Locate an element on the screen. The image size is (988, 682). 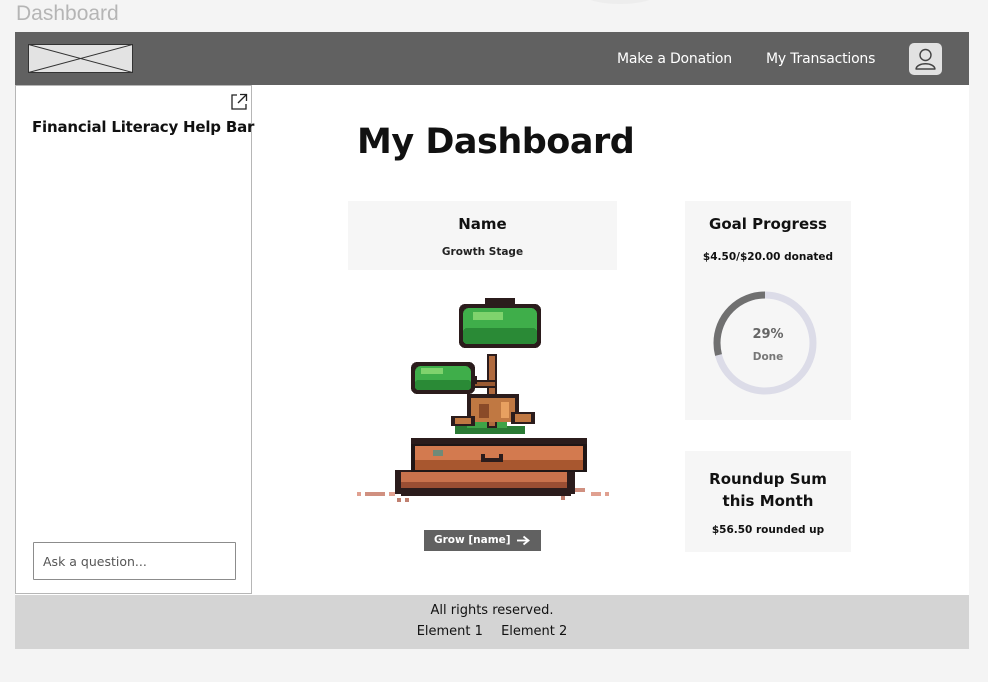
external-link-icon is located at coordinates (239, 102).